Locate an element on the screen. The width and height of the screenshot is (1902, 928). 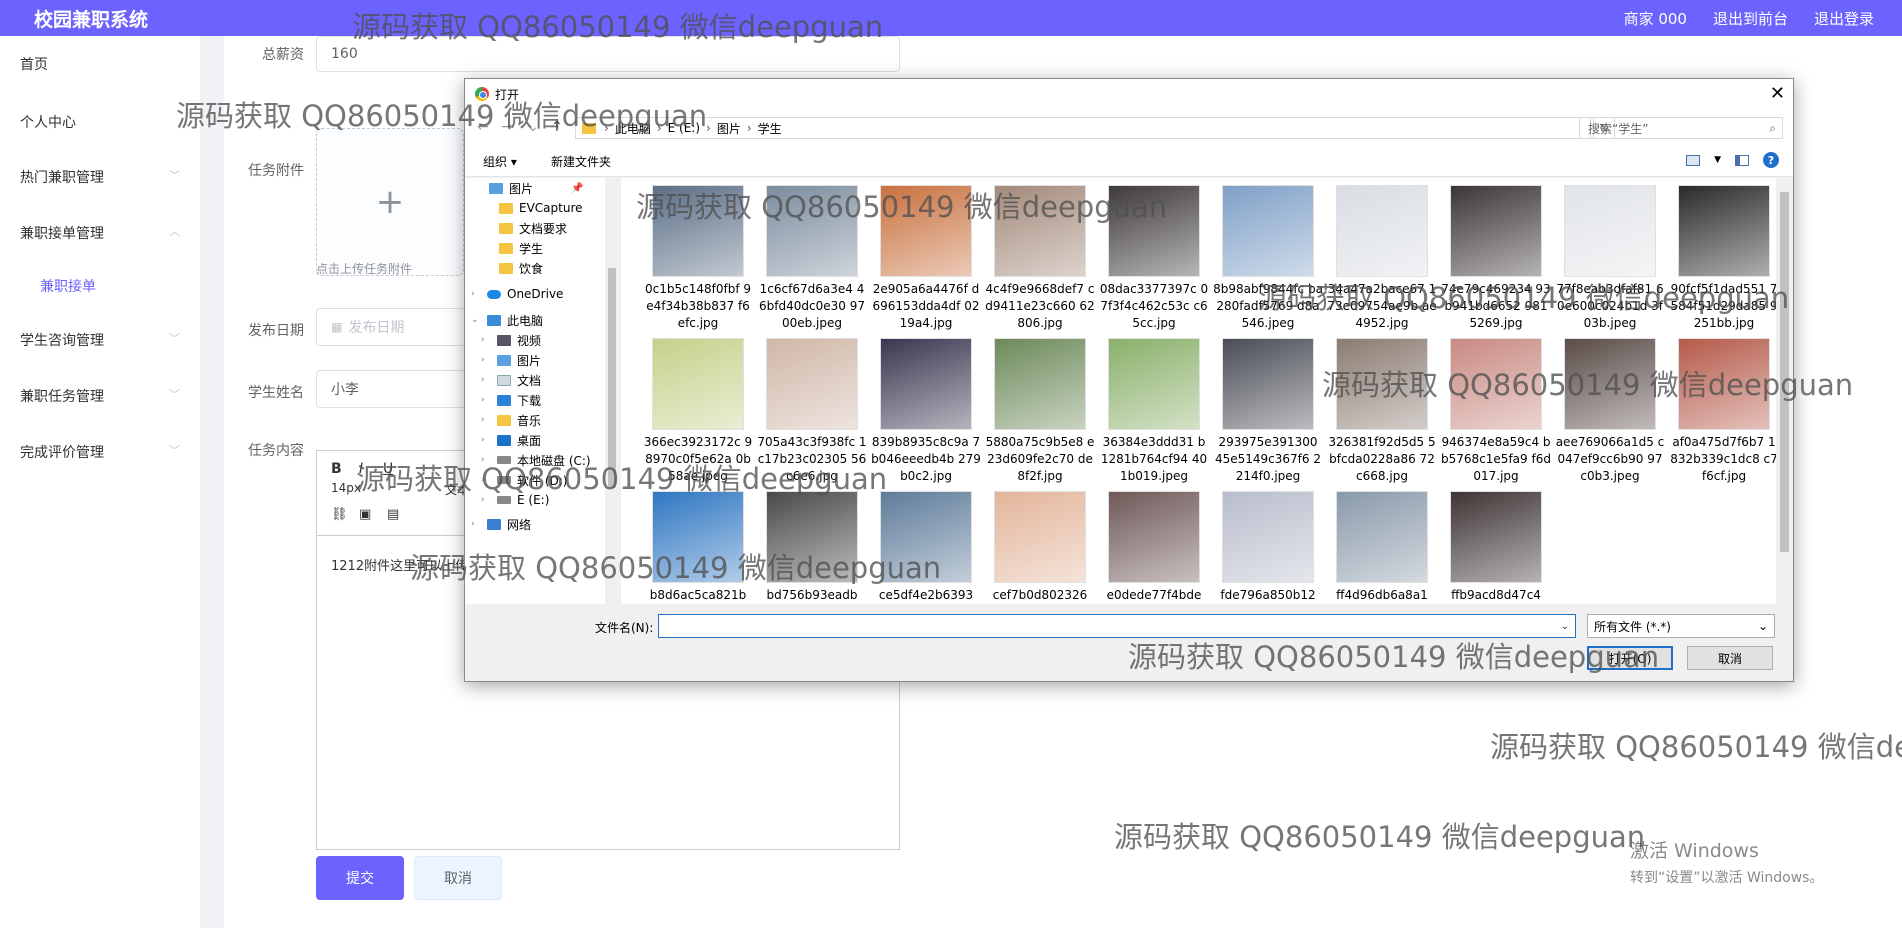
up-arrow-icon: ↑ is located at coordinates (557, 127).